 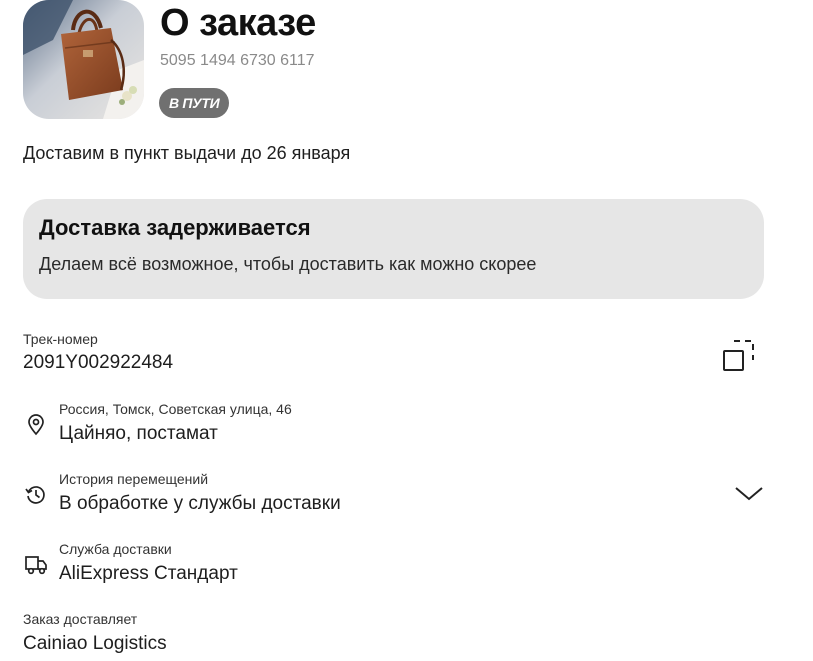 I want to click on chevron-down-icon, so click(x=749, y=494).